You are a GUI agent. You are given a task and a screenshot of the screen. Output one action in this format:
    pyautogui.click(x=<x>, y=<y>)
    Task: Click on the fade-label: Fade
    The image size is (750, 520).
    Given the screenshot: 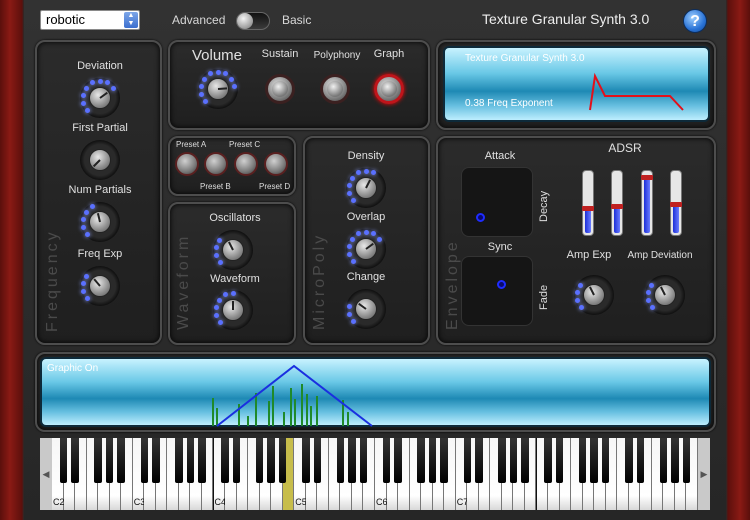 What is the action you would take?
    pyautogui.click(x=544, y=297)
    